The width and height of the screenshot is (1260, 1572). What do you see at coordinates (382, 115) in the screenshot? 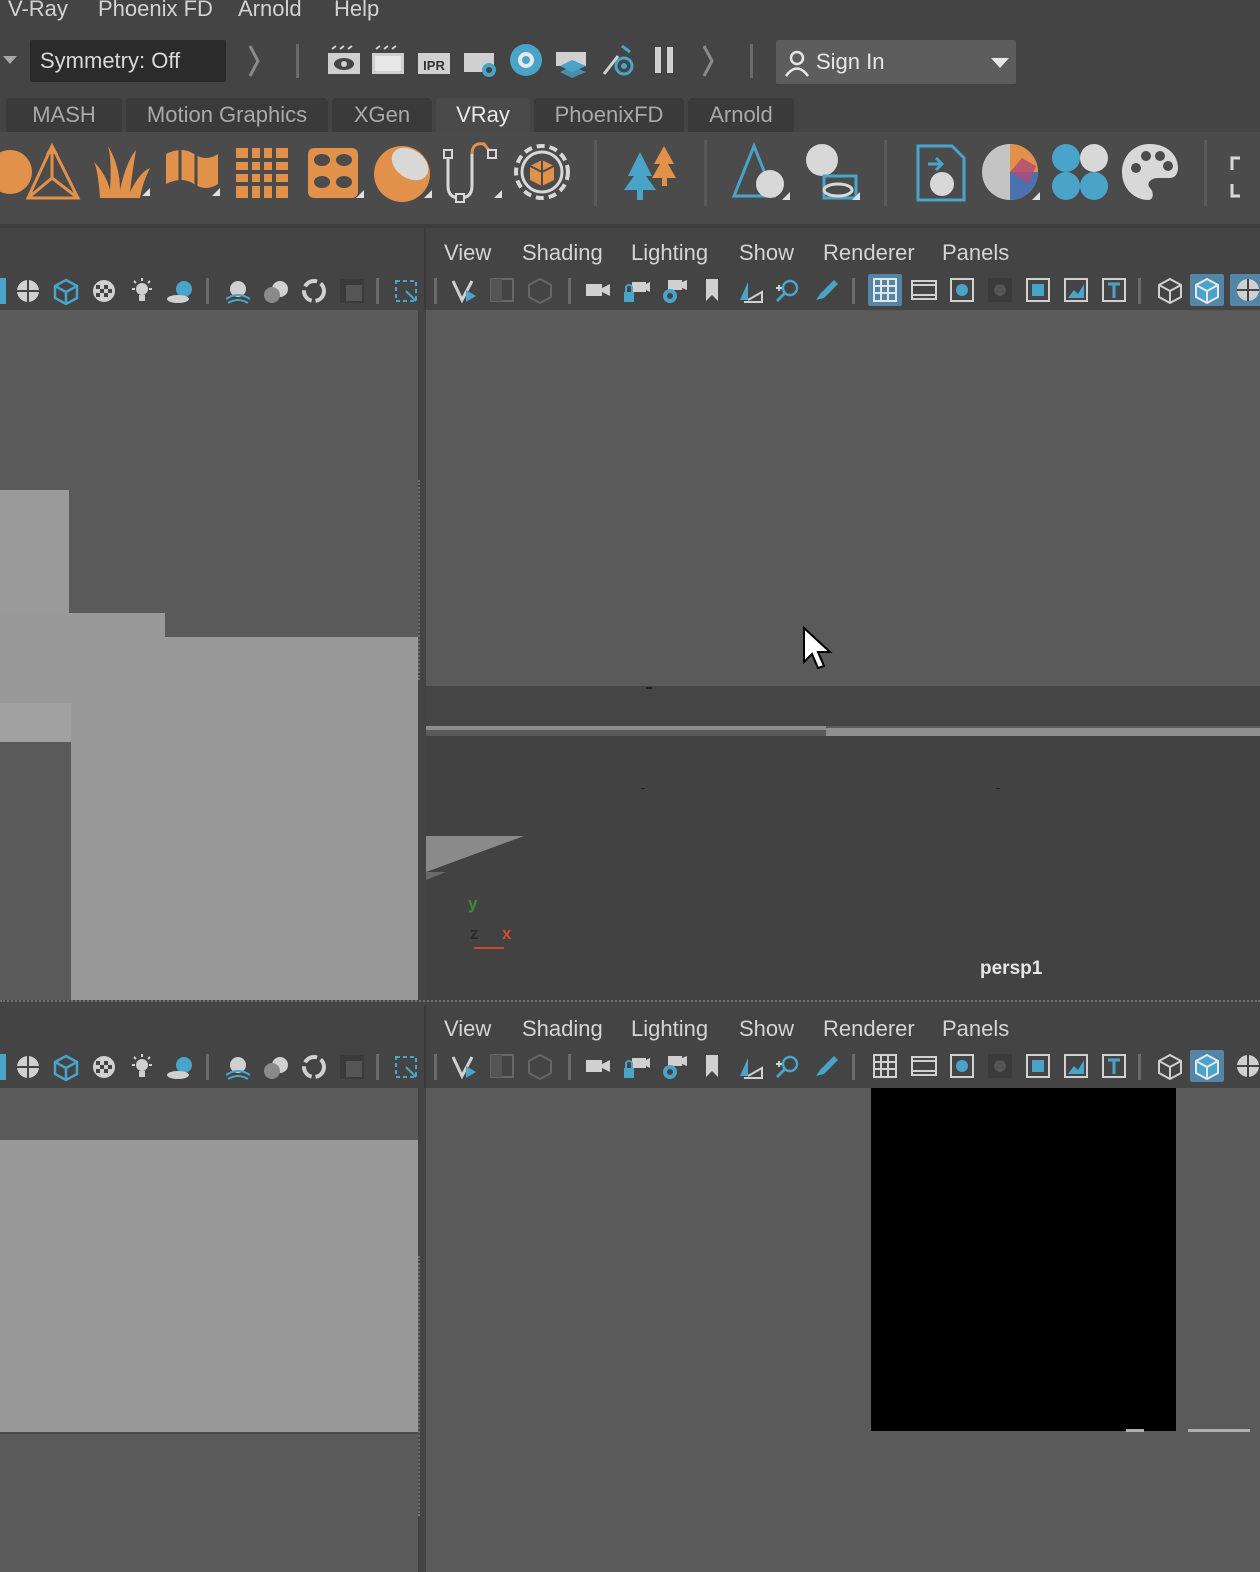
I see `tab-xgen: XGen` at bounding box center [382, 115].